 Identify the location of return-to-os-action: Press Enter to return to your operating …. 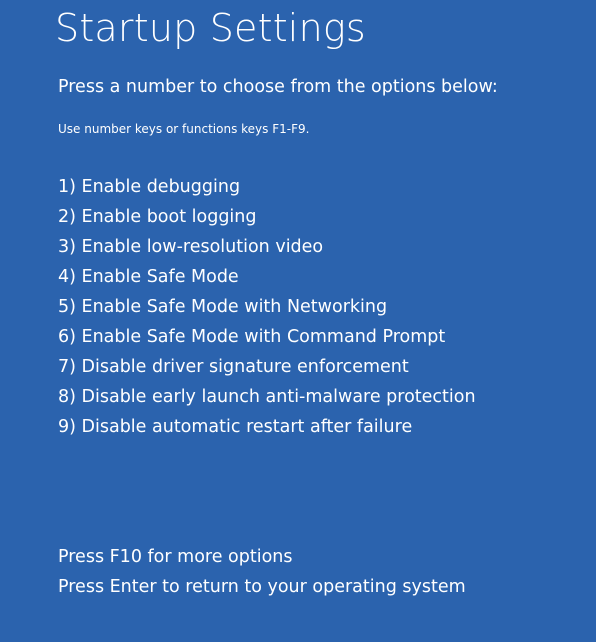
(262, 590).